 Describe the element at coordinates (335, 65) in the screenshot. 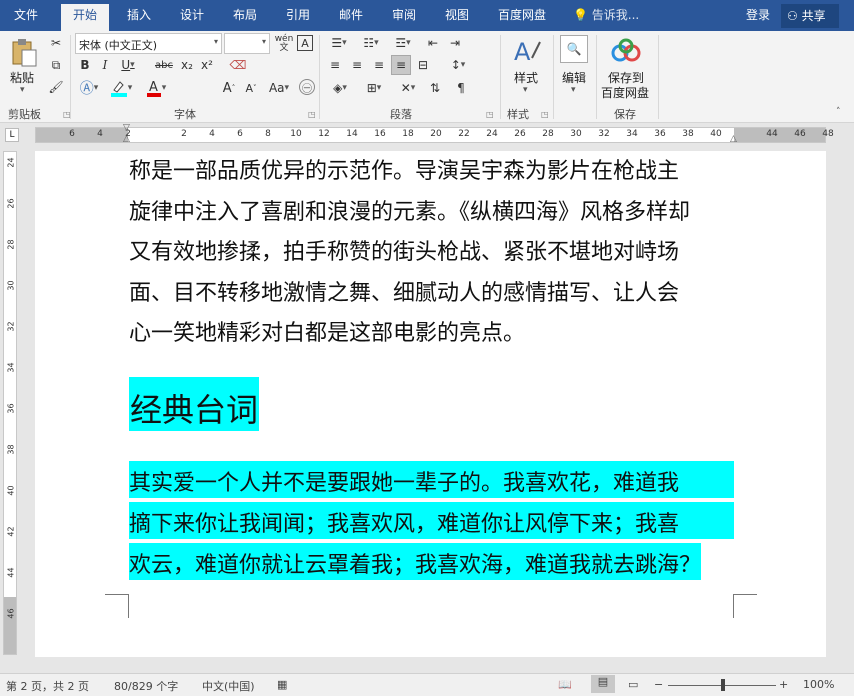

I see `align-left-icon: ≡` at that location.